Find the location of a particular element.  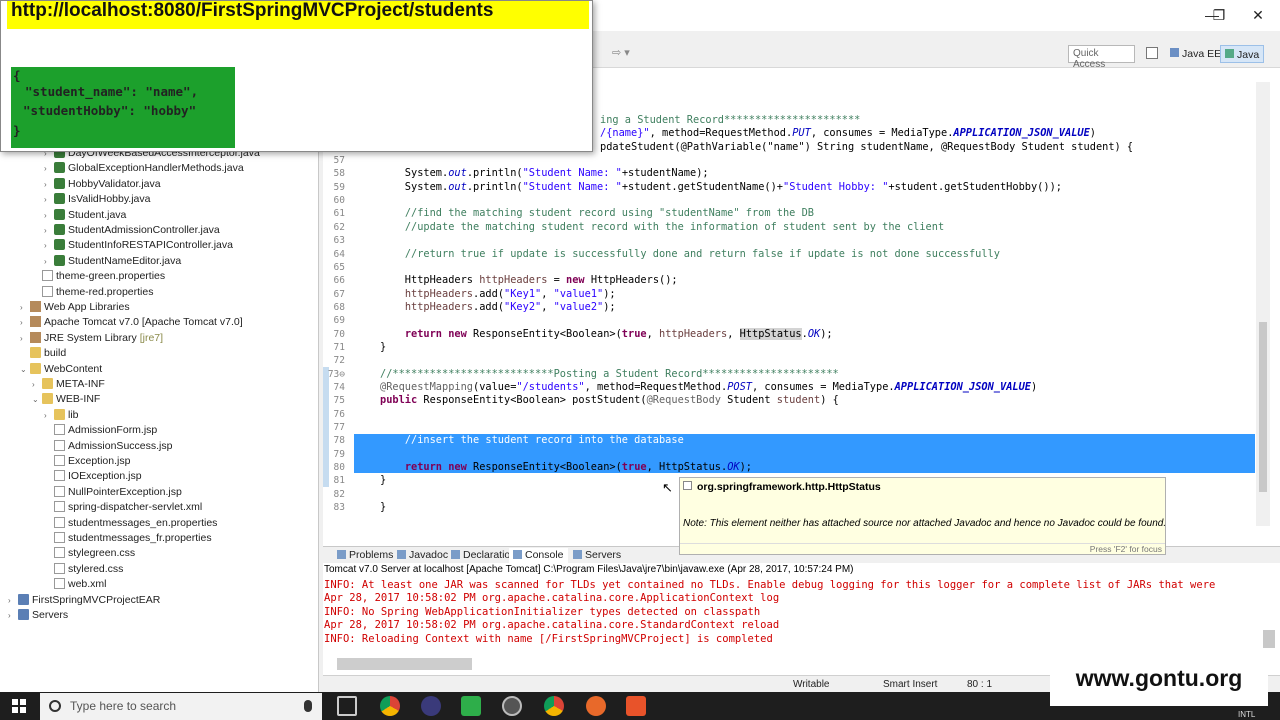

tab-declaration: Declaration is located at coordinates (483, 555).